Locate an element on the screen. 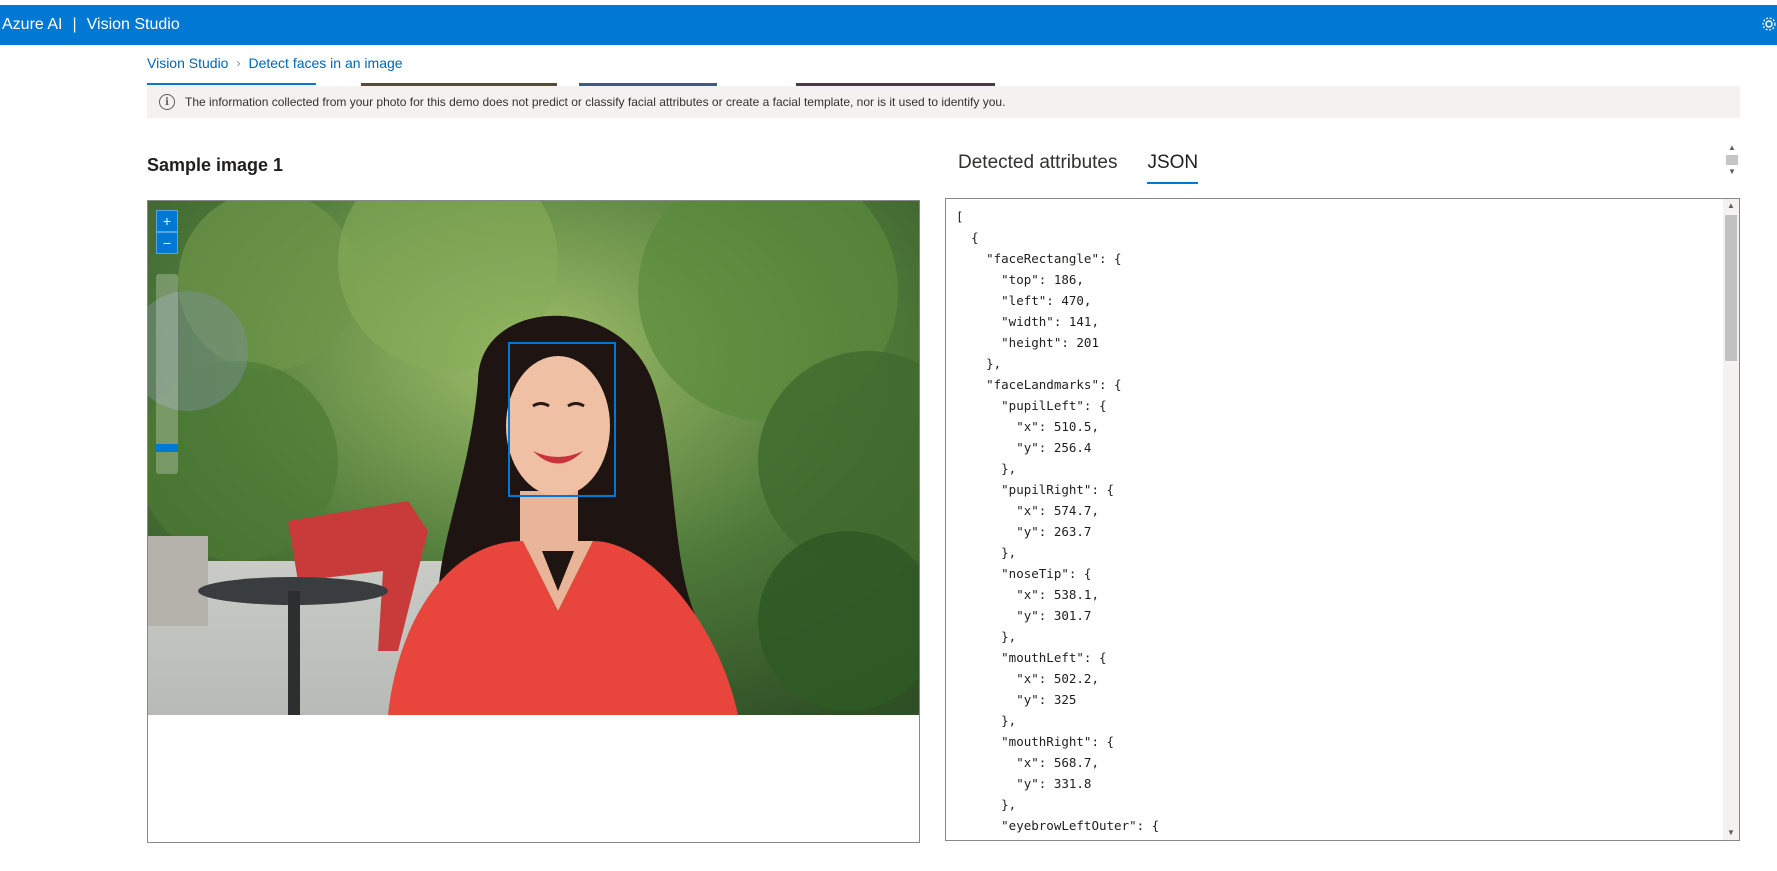 The width and height of the screenshot is (1777, 871). sample-image-title: Sample image 1 is located at coordinates (215, 165).